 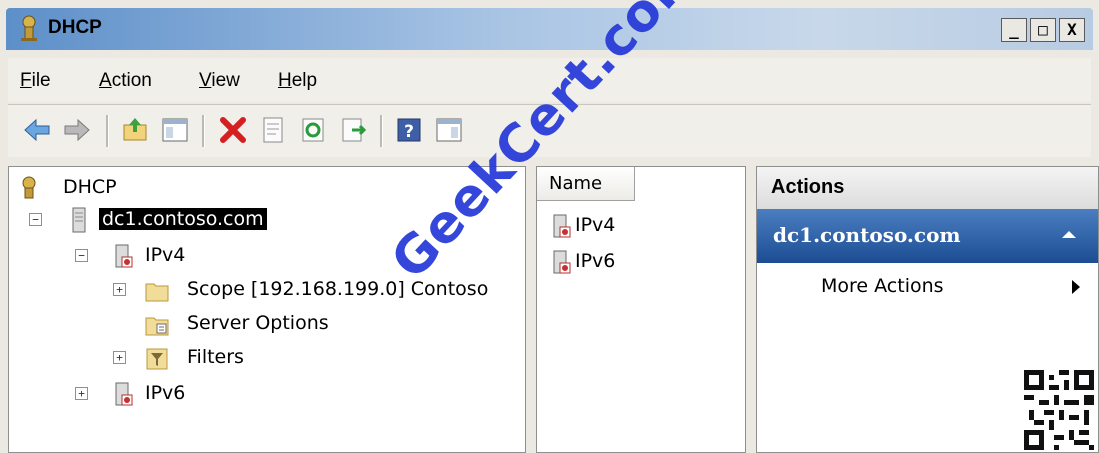 What do you see at coordinates (219, 81) in the screenshot?
I see `menu-view: View` at bounding box center [219, 81].